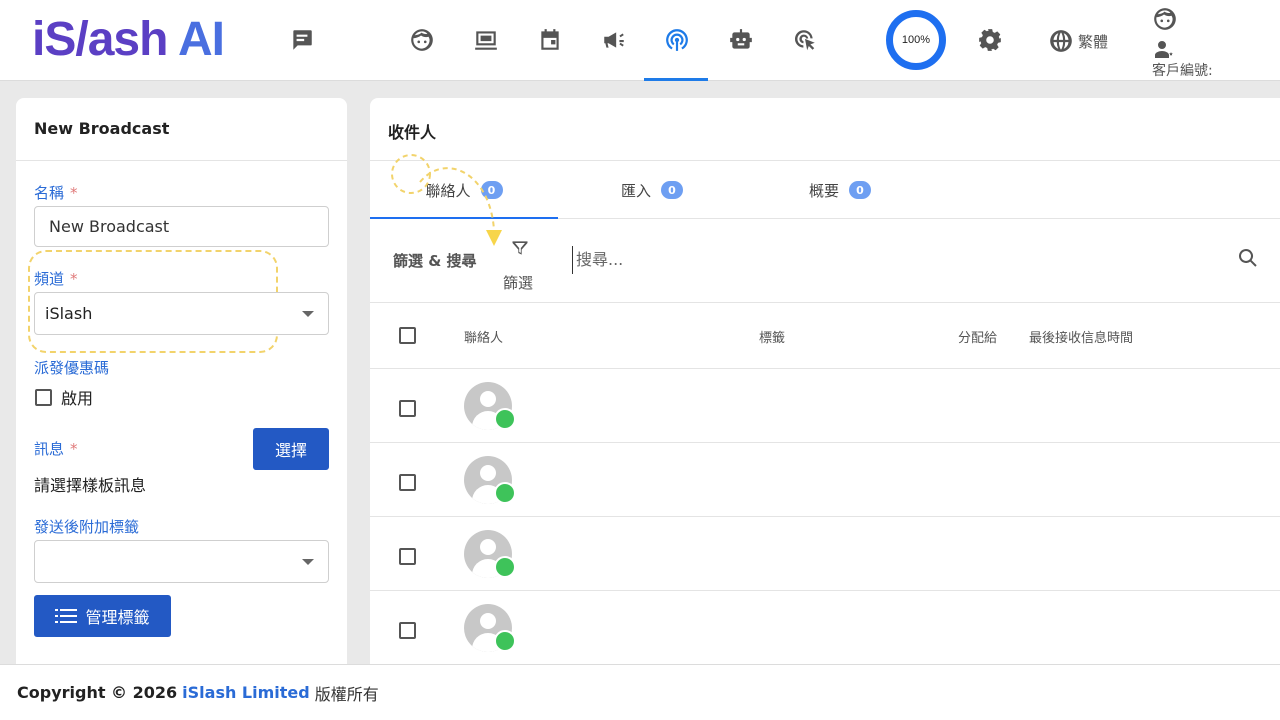 The height and width of the screenshot is (720, 1280). What do you see at coordinates (90, 485) in the screenshot?
I see `message-hint: 請選擇樣板訊息` at bounding box center [90, 485].